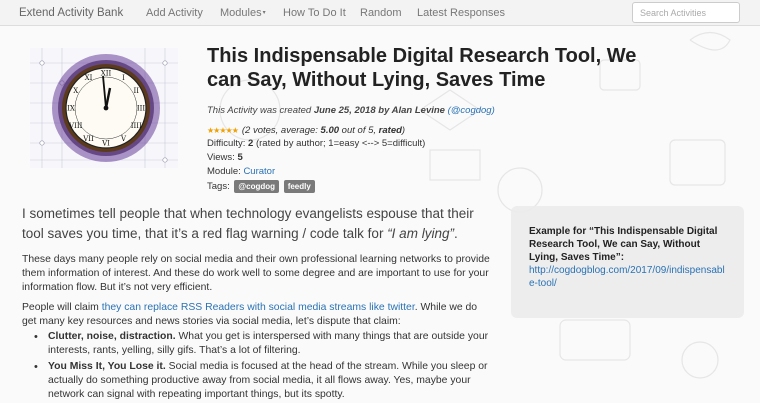  I want to click on rating-average: 5.00, so click(330, 130).